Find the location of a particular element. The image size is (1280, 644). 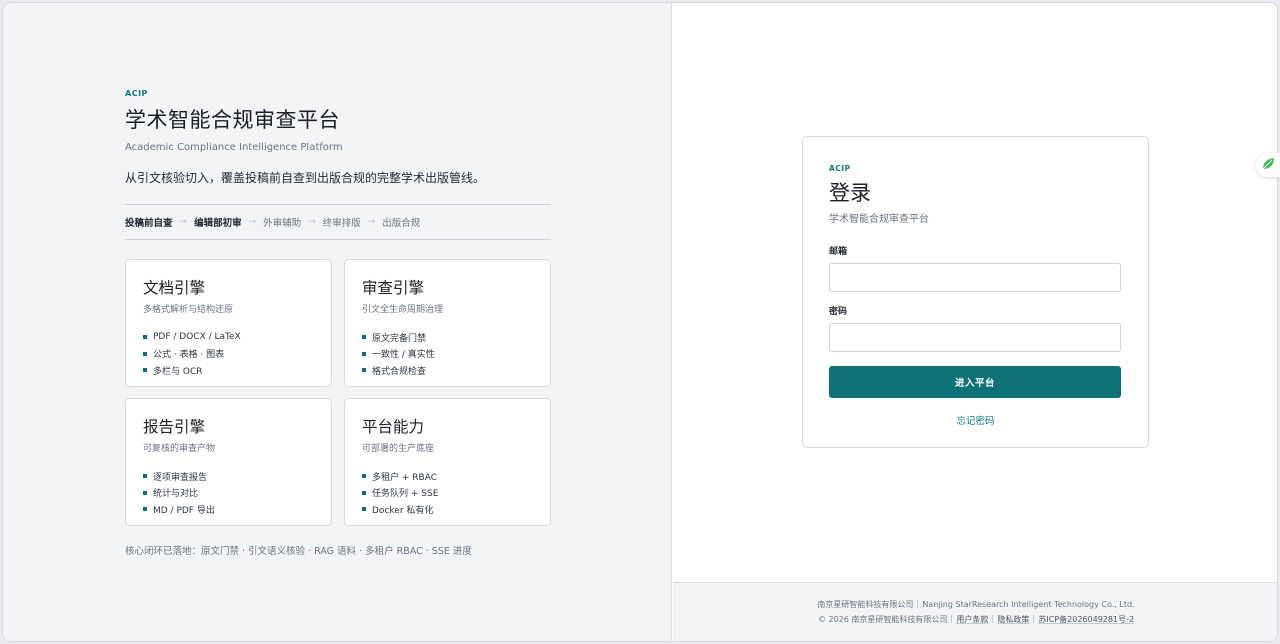

list-item: 统计与对比 is located at coordinates (229, 493).